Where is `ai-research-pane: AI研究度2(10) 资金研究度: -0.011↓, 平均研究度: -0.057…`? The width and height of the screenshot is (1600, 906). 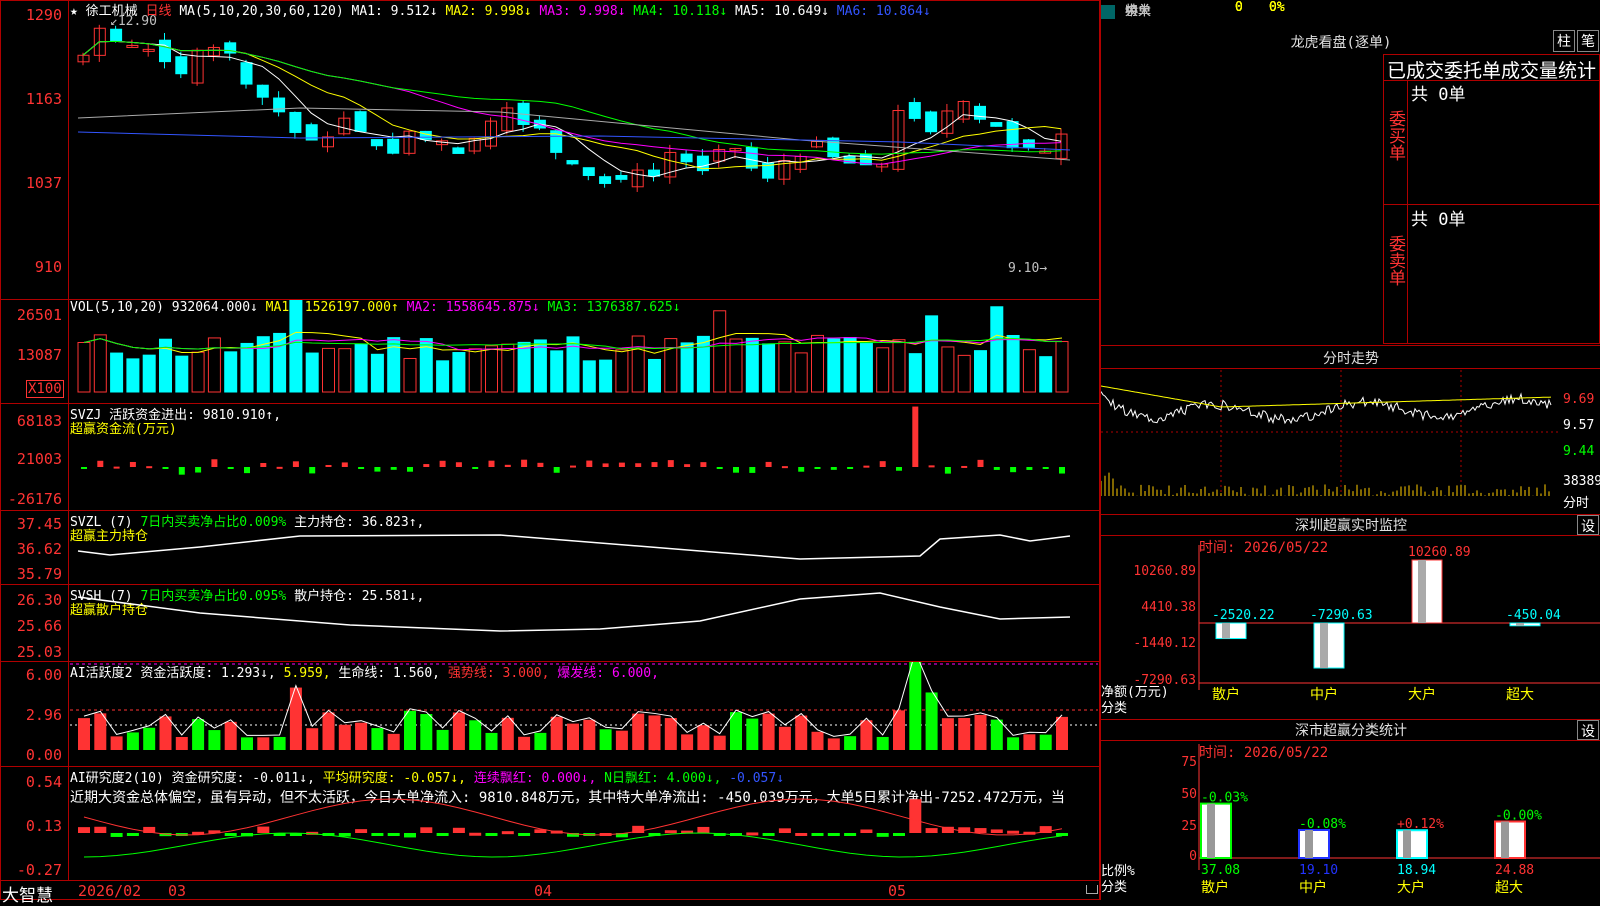 ai-research-pane: AI研究度2(10) 资金研究度: -0.011↓, 平均研究度: -0.057… is located at coordinates (550, 823).